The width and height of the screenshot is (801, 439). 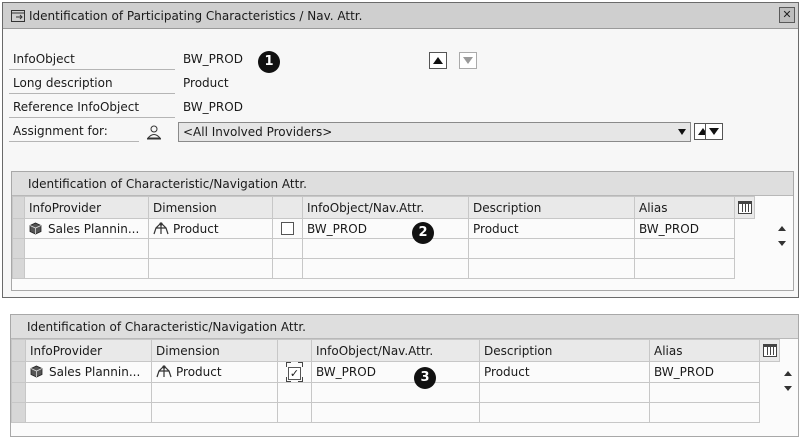 What do you see at coordinates (196, 228) in the screenshot?
I see `dimension-value: Product` at bounding box center [196, 228].